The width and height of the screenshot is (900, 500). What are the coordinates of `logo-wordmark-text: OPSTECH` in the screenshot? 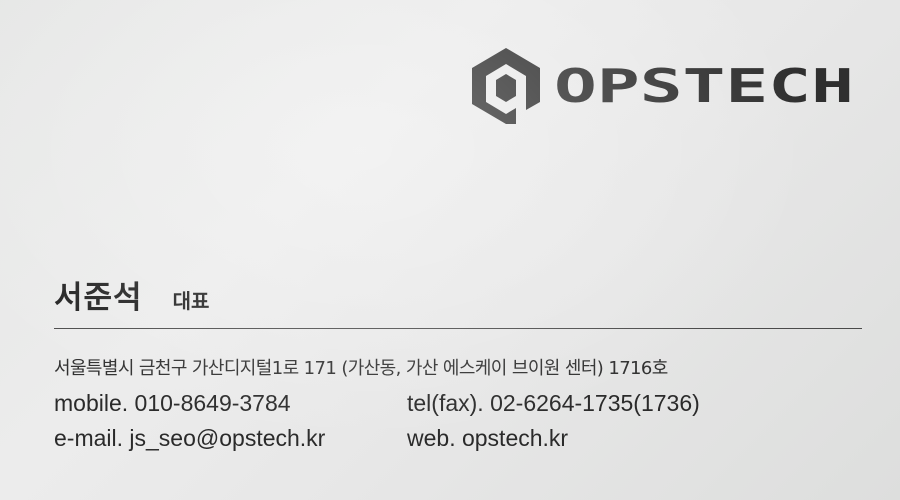 It's located at (704, 84).